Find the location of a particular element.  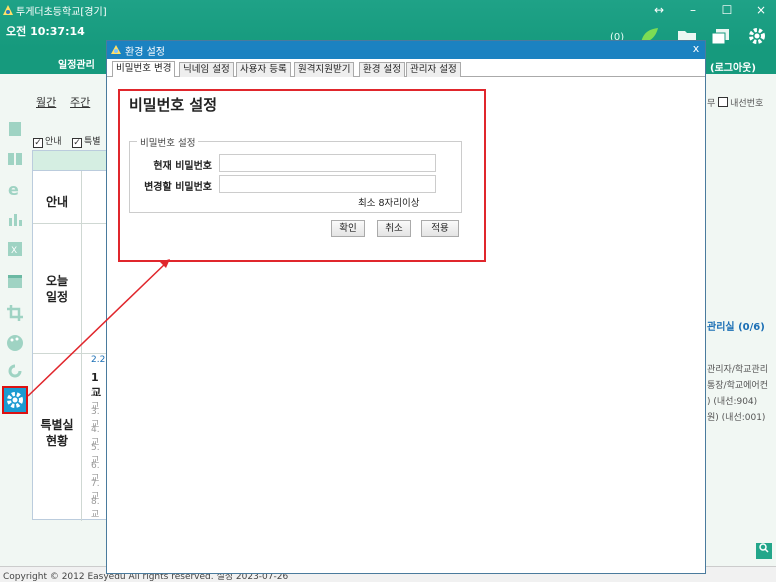

calendar-icon is located at coordinates (15, 281).